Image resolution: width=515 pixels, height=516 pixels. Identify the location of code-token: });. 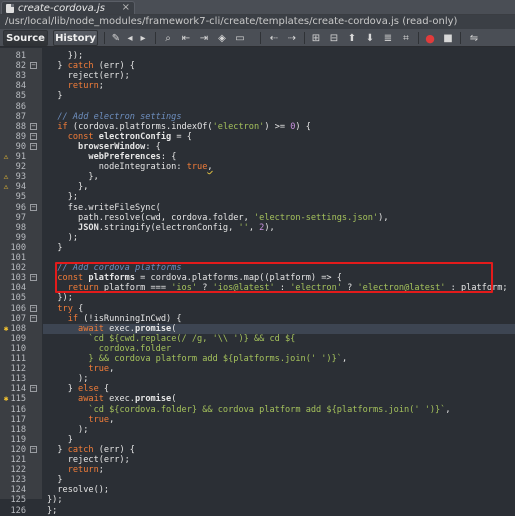
(65, 56).